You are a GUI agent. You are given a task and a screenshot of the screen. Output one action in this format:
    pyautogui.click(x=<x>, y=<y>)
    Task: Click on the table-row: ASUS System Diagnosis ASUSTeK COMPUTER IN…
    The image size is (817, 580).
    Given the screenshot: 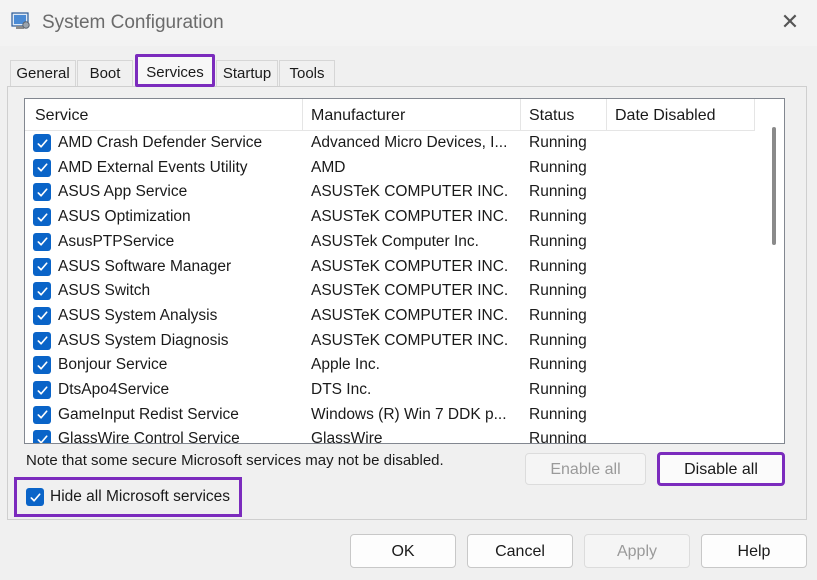 What is the action you would take?
    pyautogui.click(x=390, y=341)
    